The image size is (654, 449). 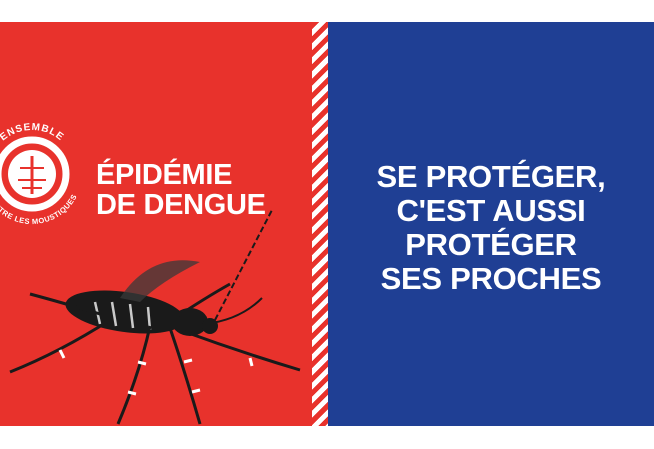 What do you see at coordinates (491, 210) in the screenshot?
I see `slogan-line-2: C'EST AUSSI` at bounding box center [491, 210].